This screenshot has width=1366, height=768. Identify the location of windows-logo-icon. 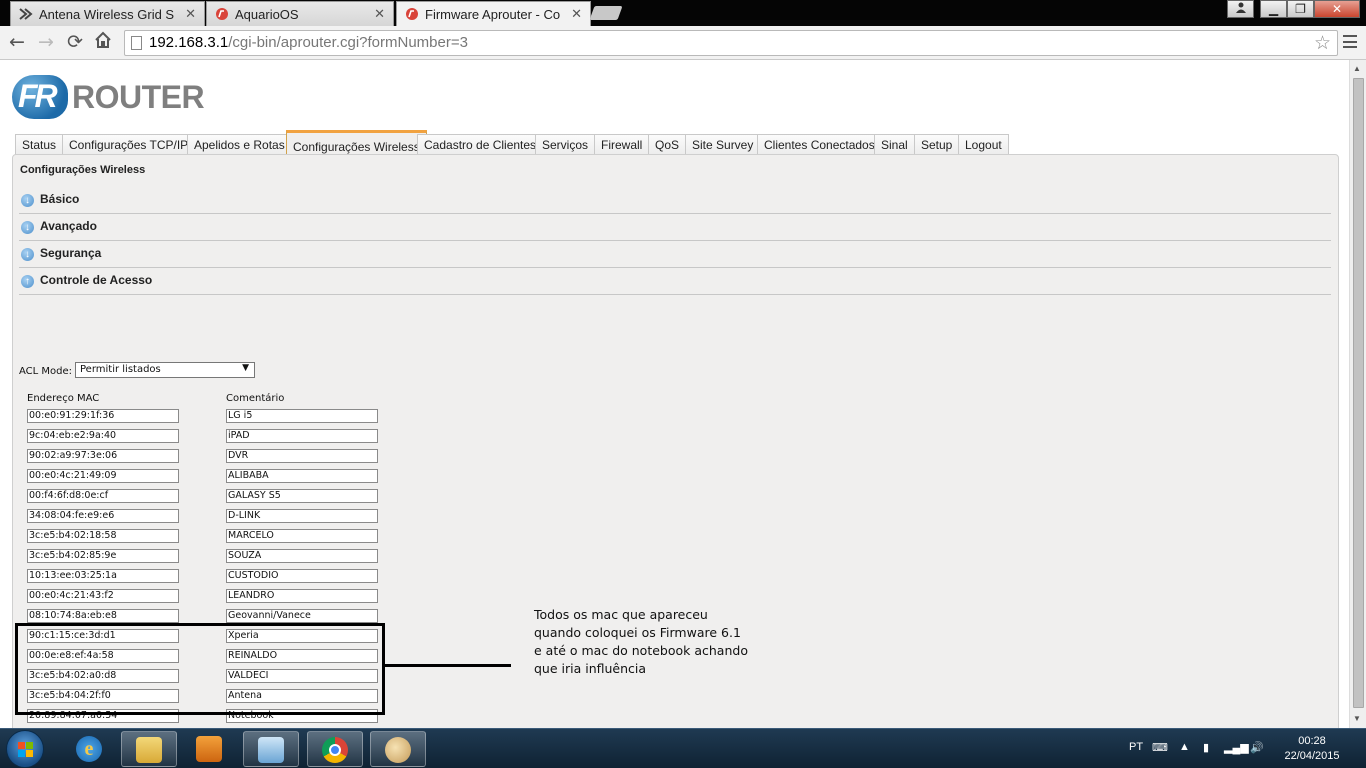
(26, 750).